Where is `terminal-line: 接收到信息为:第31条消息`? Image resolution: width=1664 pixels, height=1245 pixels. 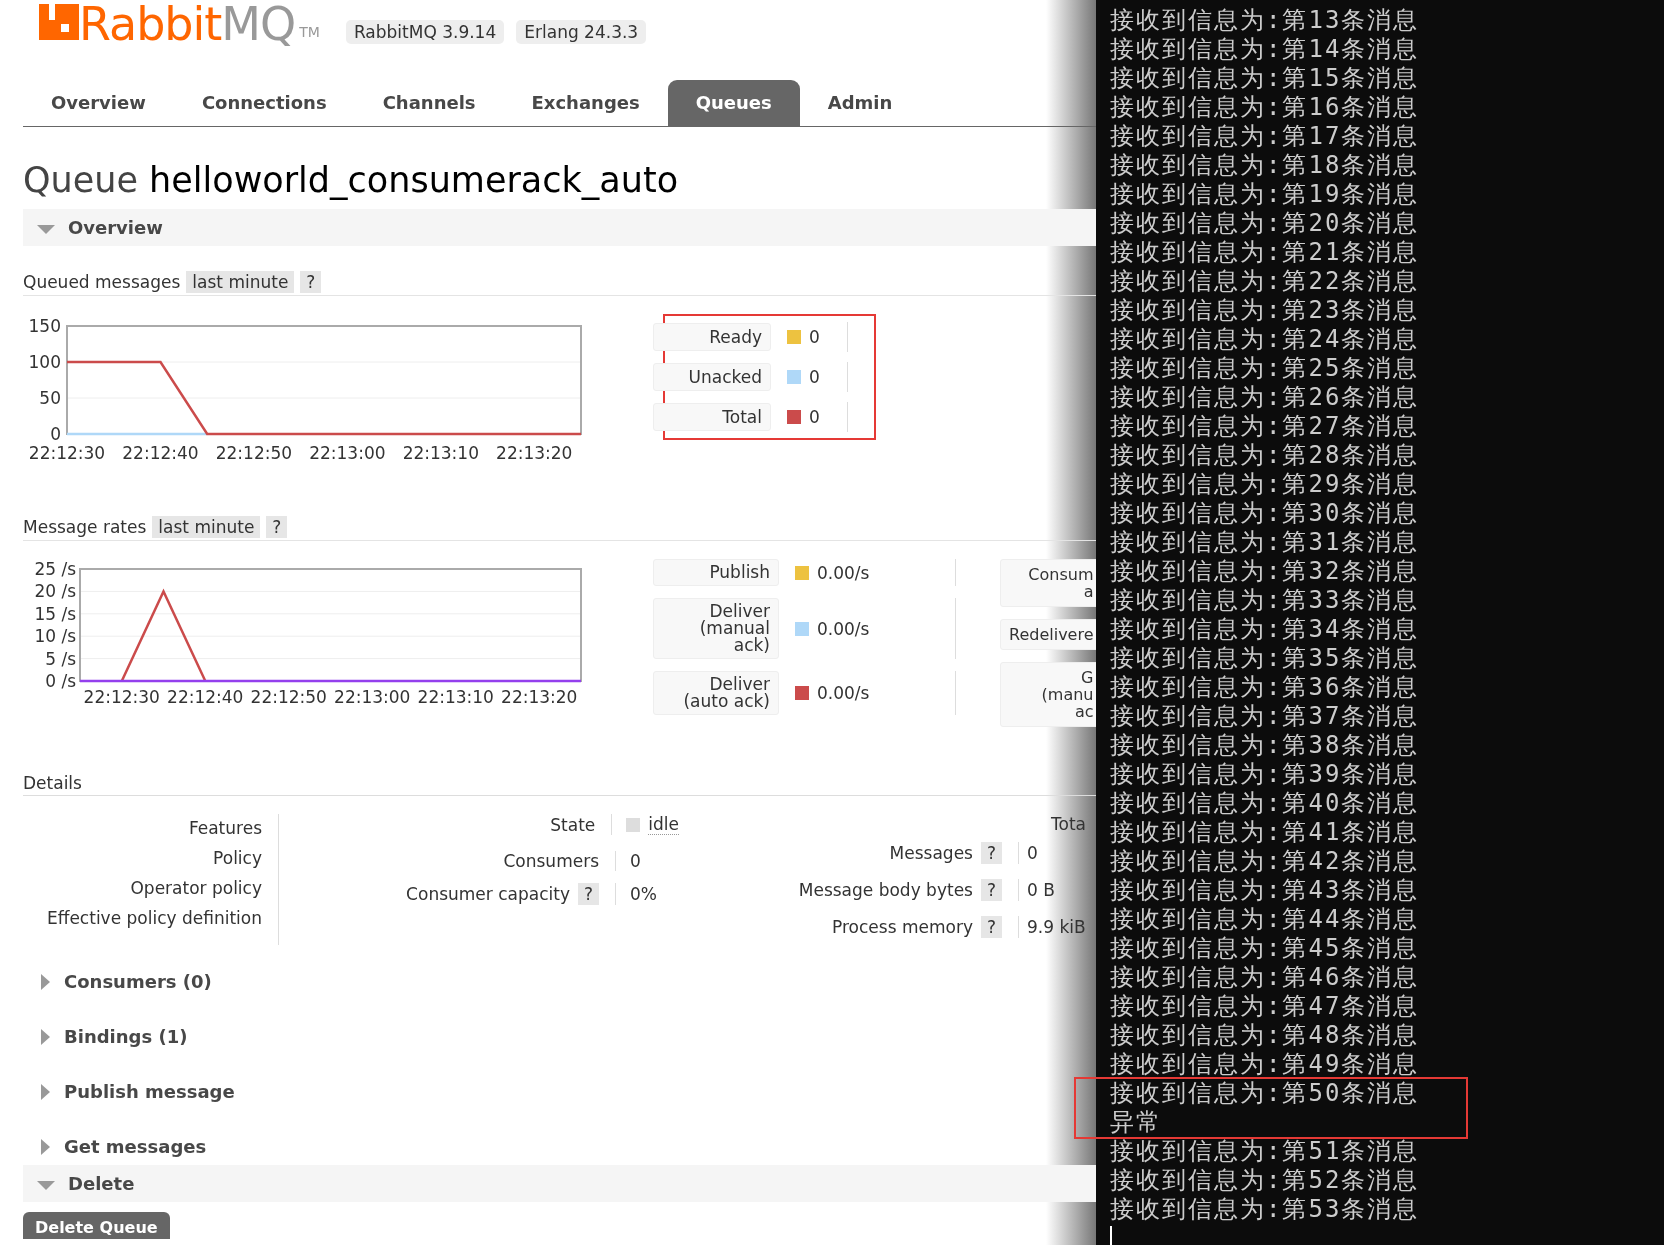
terminal-line: 接收到信息为:第31条消息 is located at coordinates (1265, 542).